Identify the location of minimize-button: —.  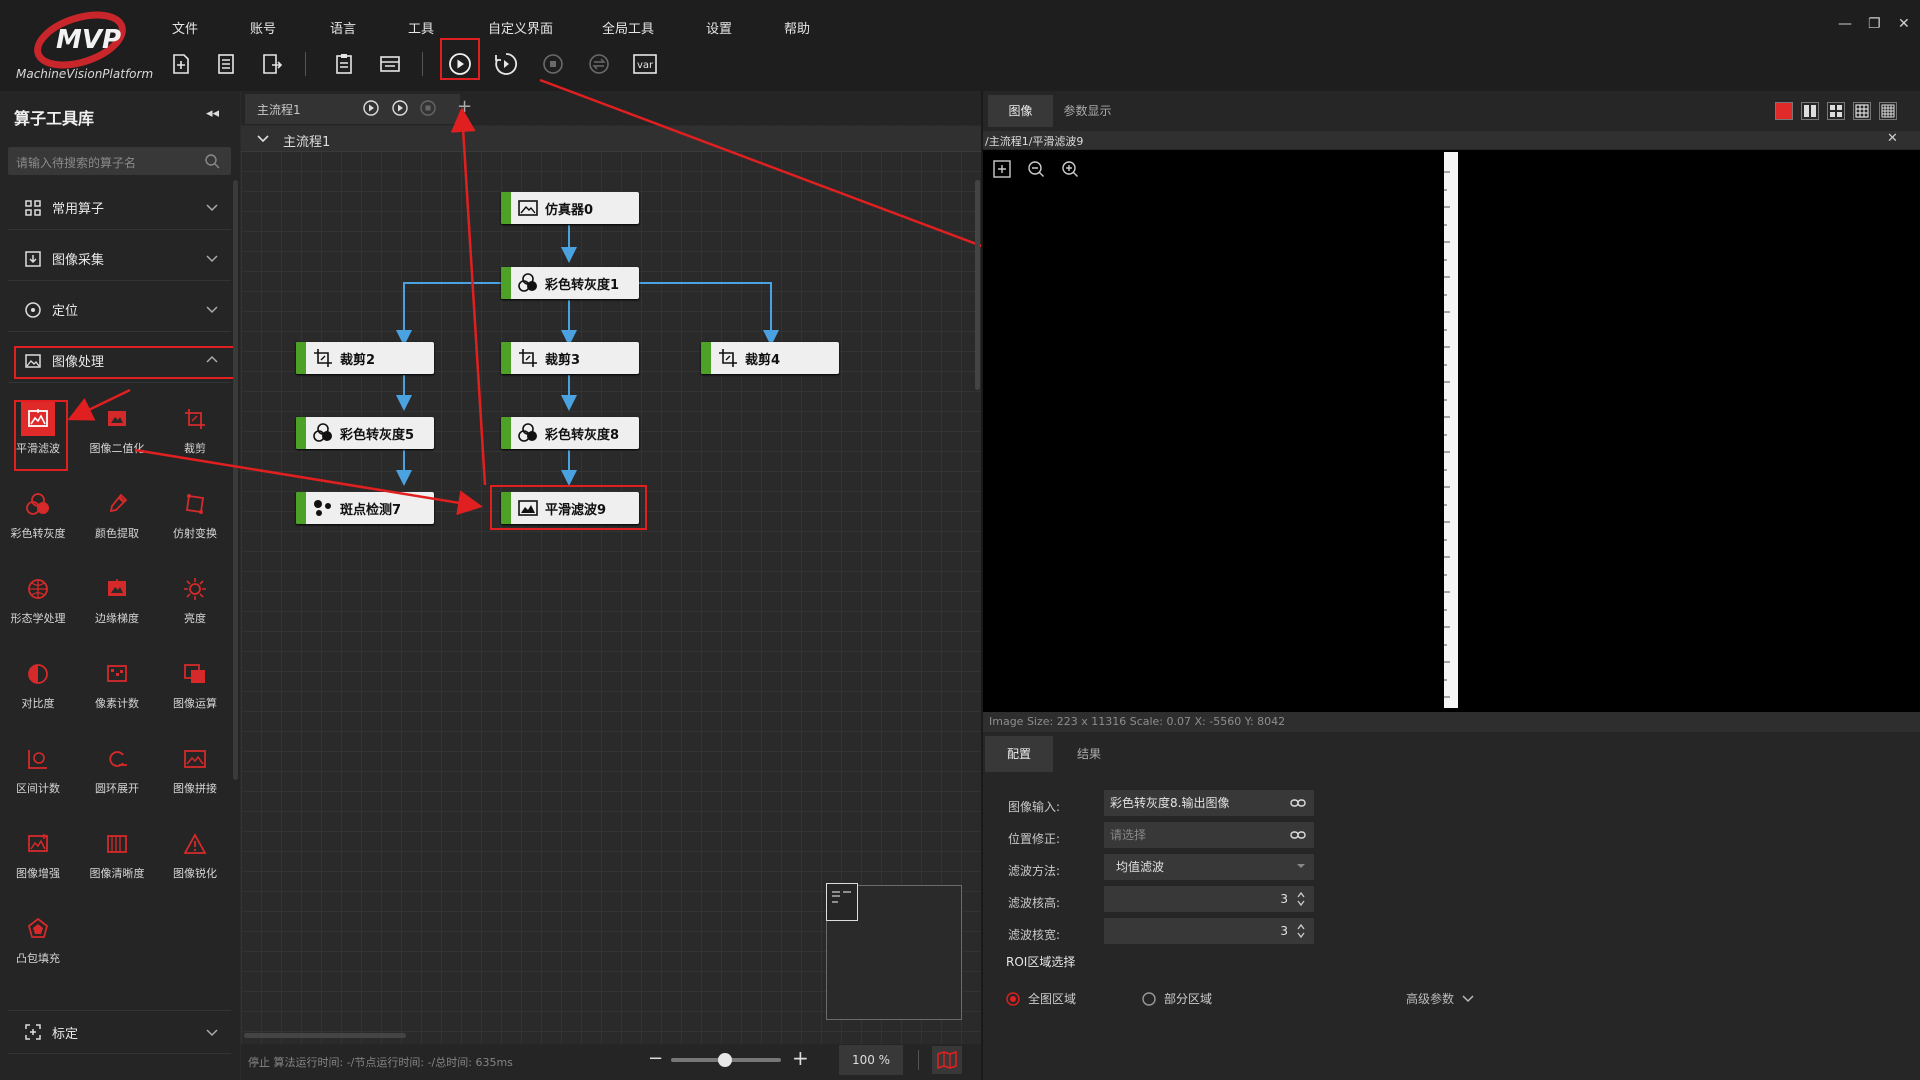
(1845, 24).